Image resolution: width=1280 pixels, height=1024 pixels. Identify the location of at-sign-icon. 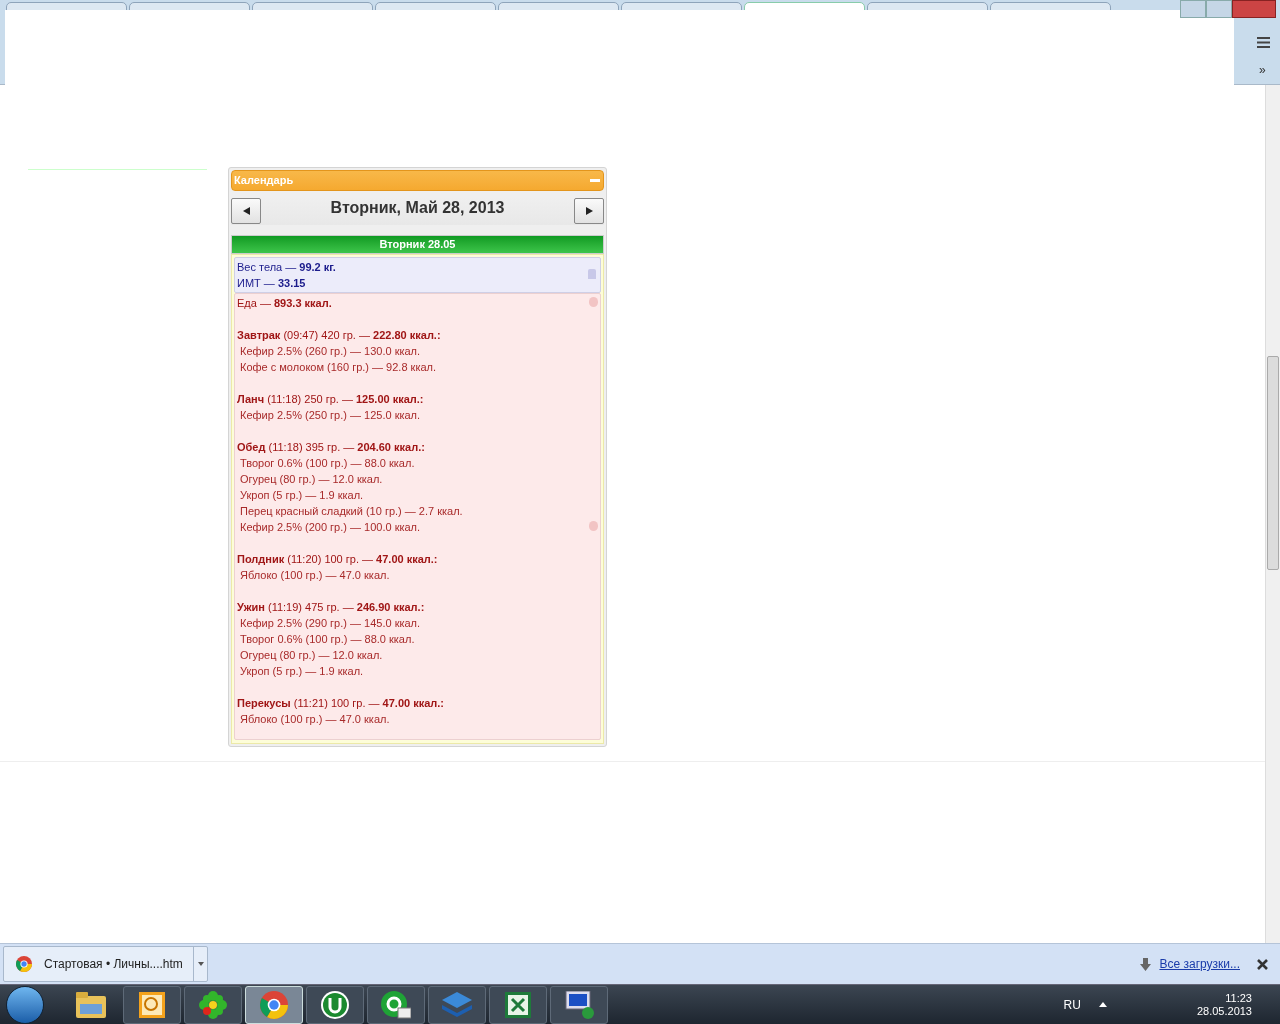
(396, 1004).